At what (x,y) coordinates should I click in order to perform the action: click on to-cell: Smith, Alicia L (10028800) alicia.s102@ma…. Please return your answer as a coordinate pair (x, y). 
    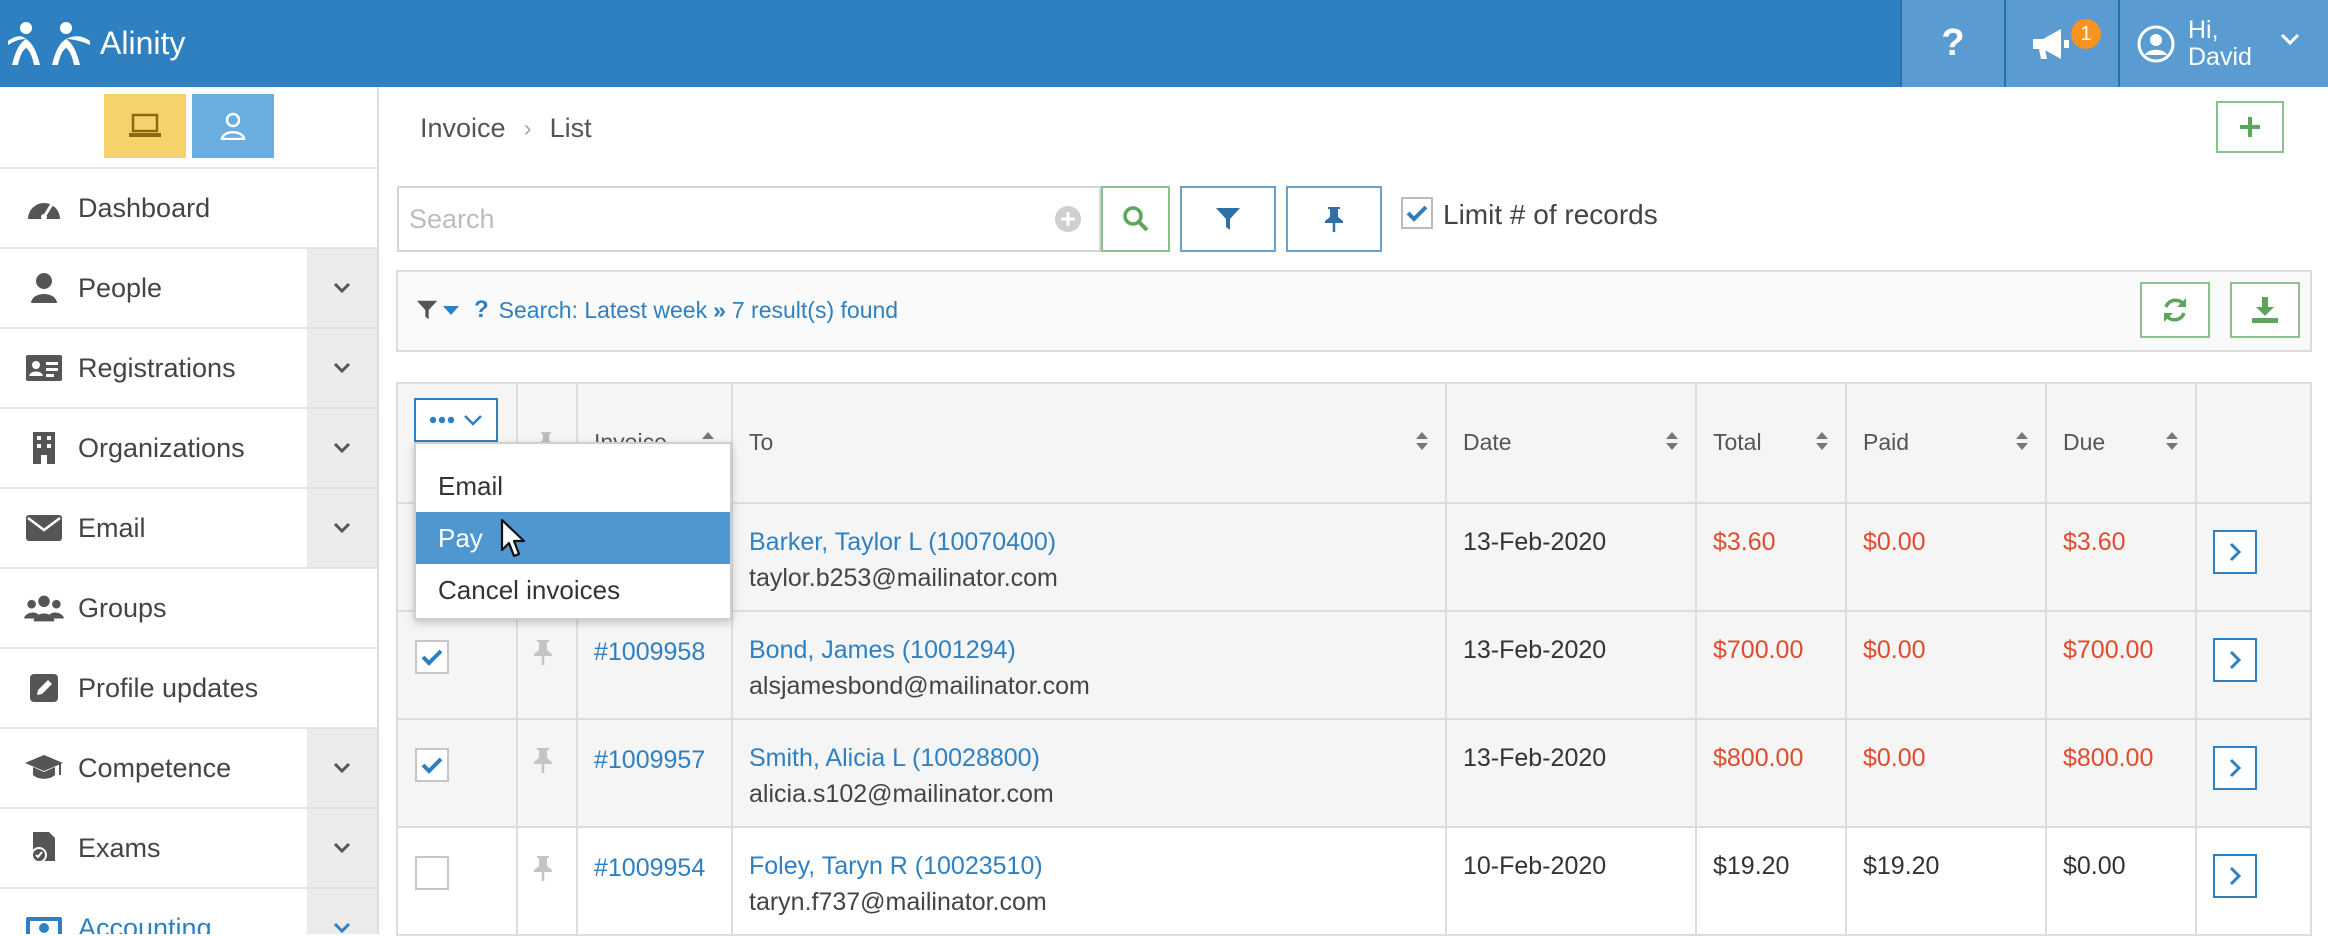
    Looking at the image, I should click on (1090, 773).